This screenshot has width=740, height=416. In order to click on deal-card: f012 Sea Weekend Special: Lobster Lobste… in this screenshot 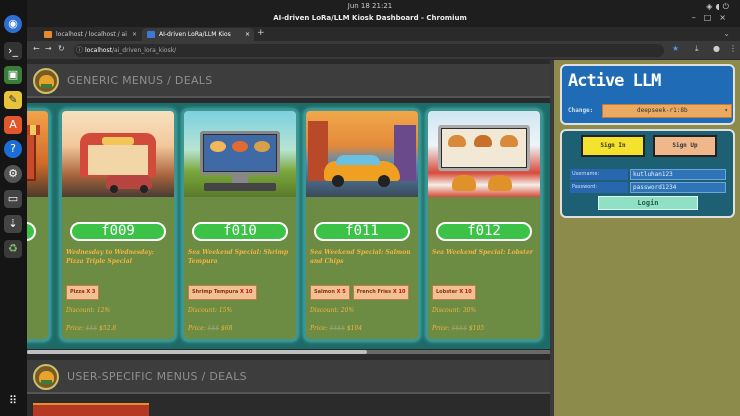, I will do `click(484, 225)`.